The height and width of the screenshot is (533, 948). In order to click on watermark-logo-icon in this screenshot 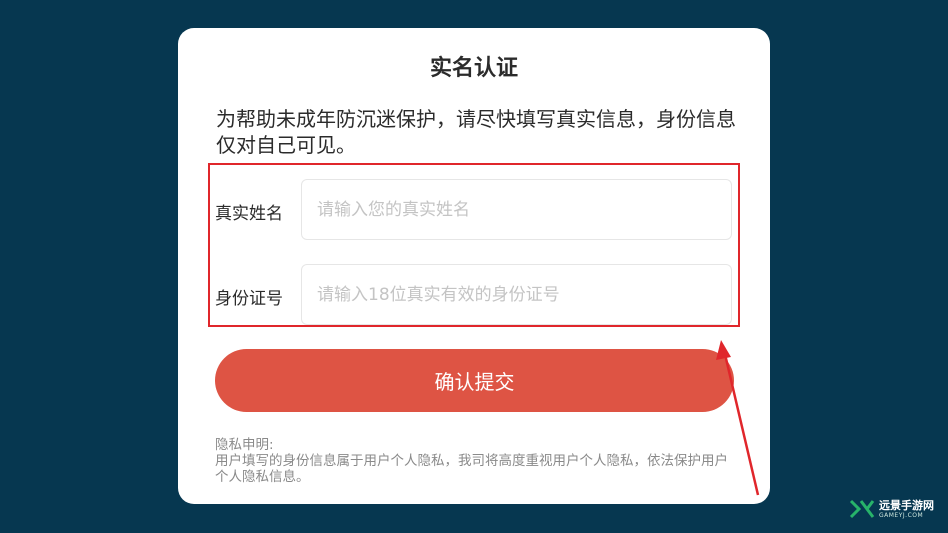, I will do `click(862, 509)`.